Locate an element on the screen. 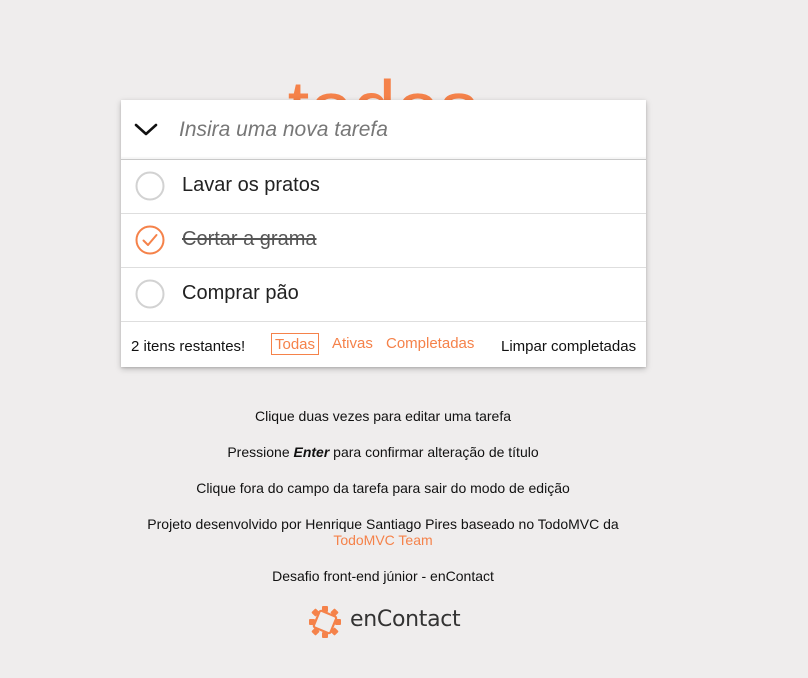  encontact-logo-icon is located at coordinates (325, 622).